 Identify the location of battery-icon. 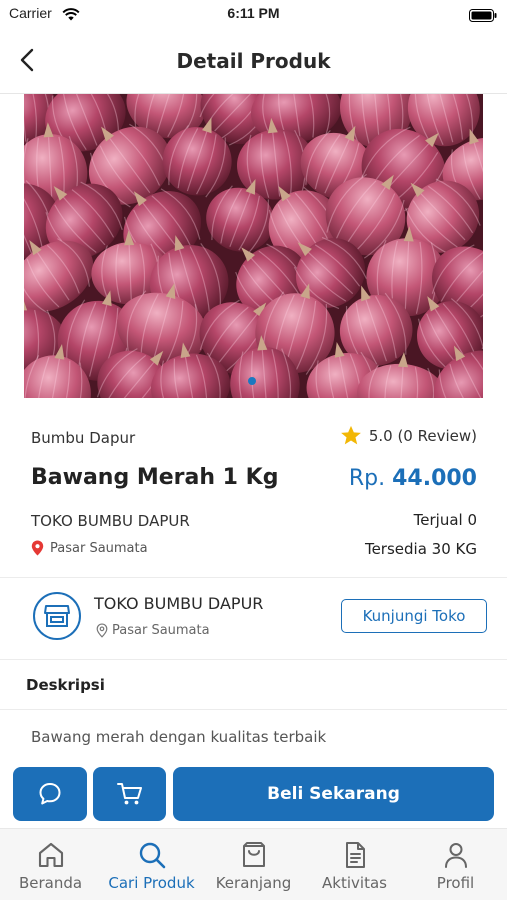
(483, 16).